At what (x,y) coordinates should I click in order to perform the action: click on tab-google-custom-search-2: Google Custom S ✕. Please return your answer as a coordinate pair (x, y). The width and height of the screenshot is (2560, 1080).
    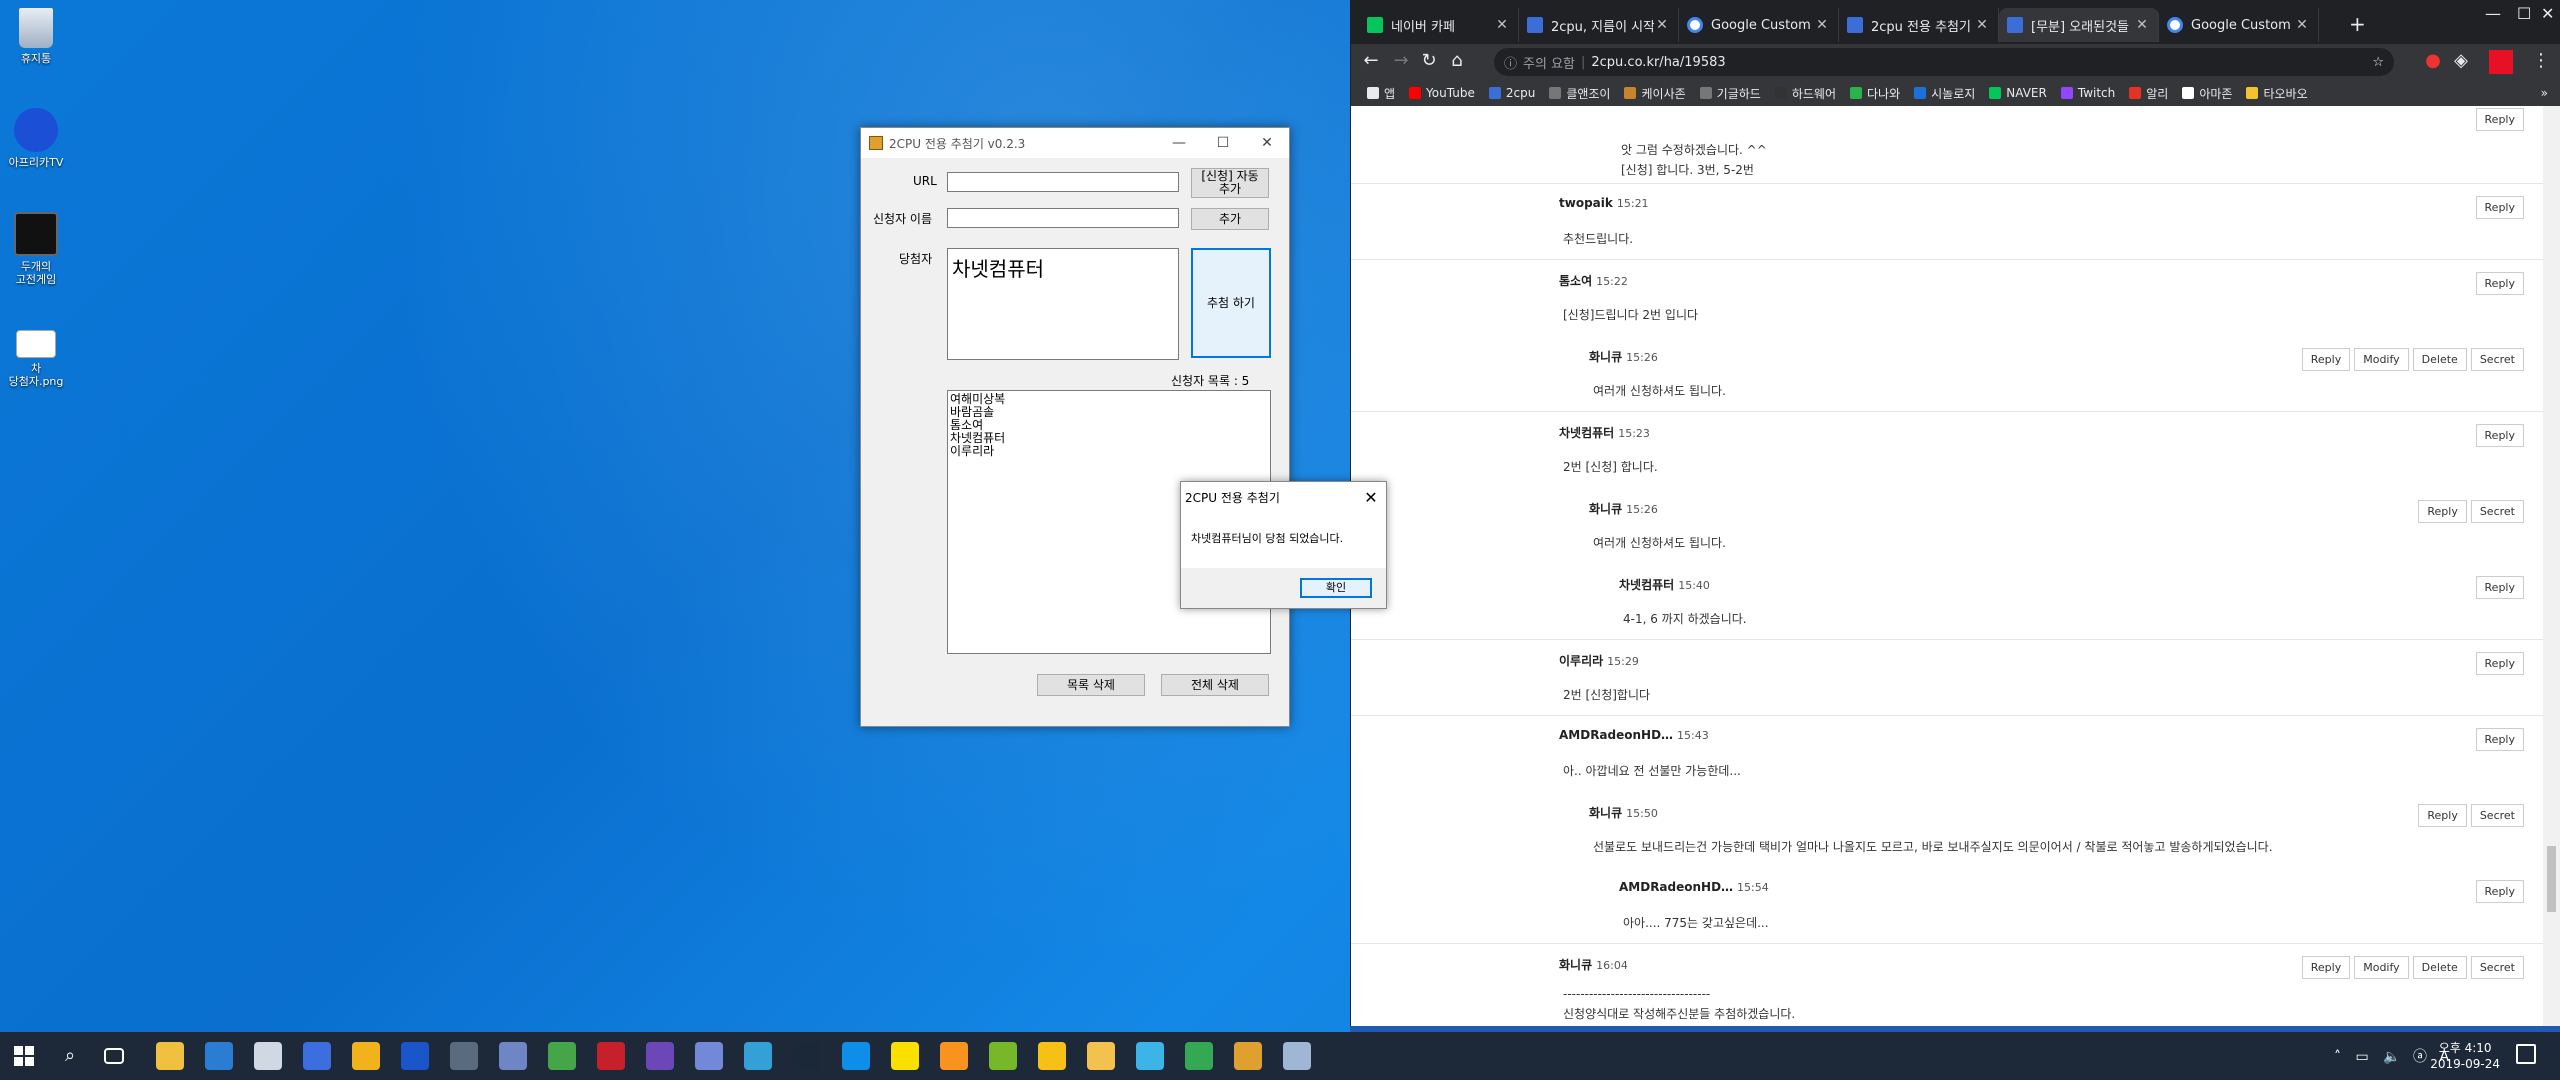
    Looking at the image, I should click on (2239, 25).